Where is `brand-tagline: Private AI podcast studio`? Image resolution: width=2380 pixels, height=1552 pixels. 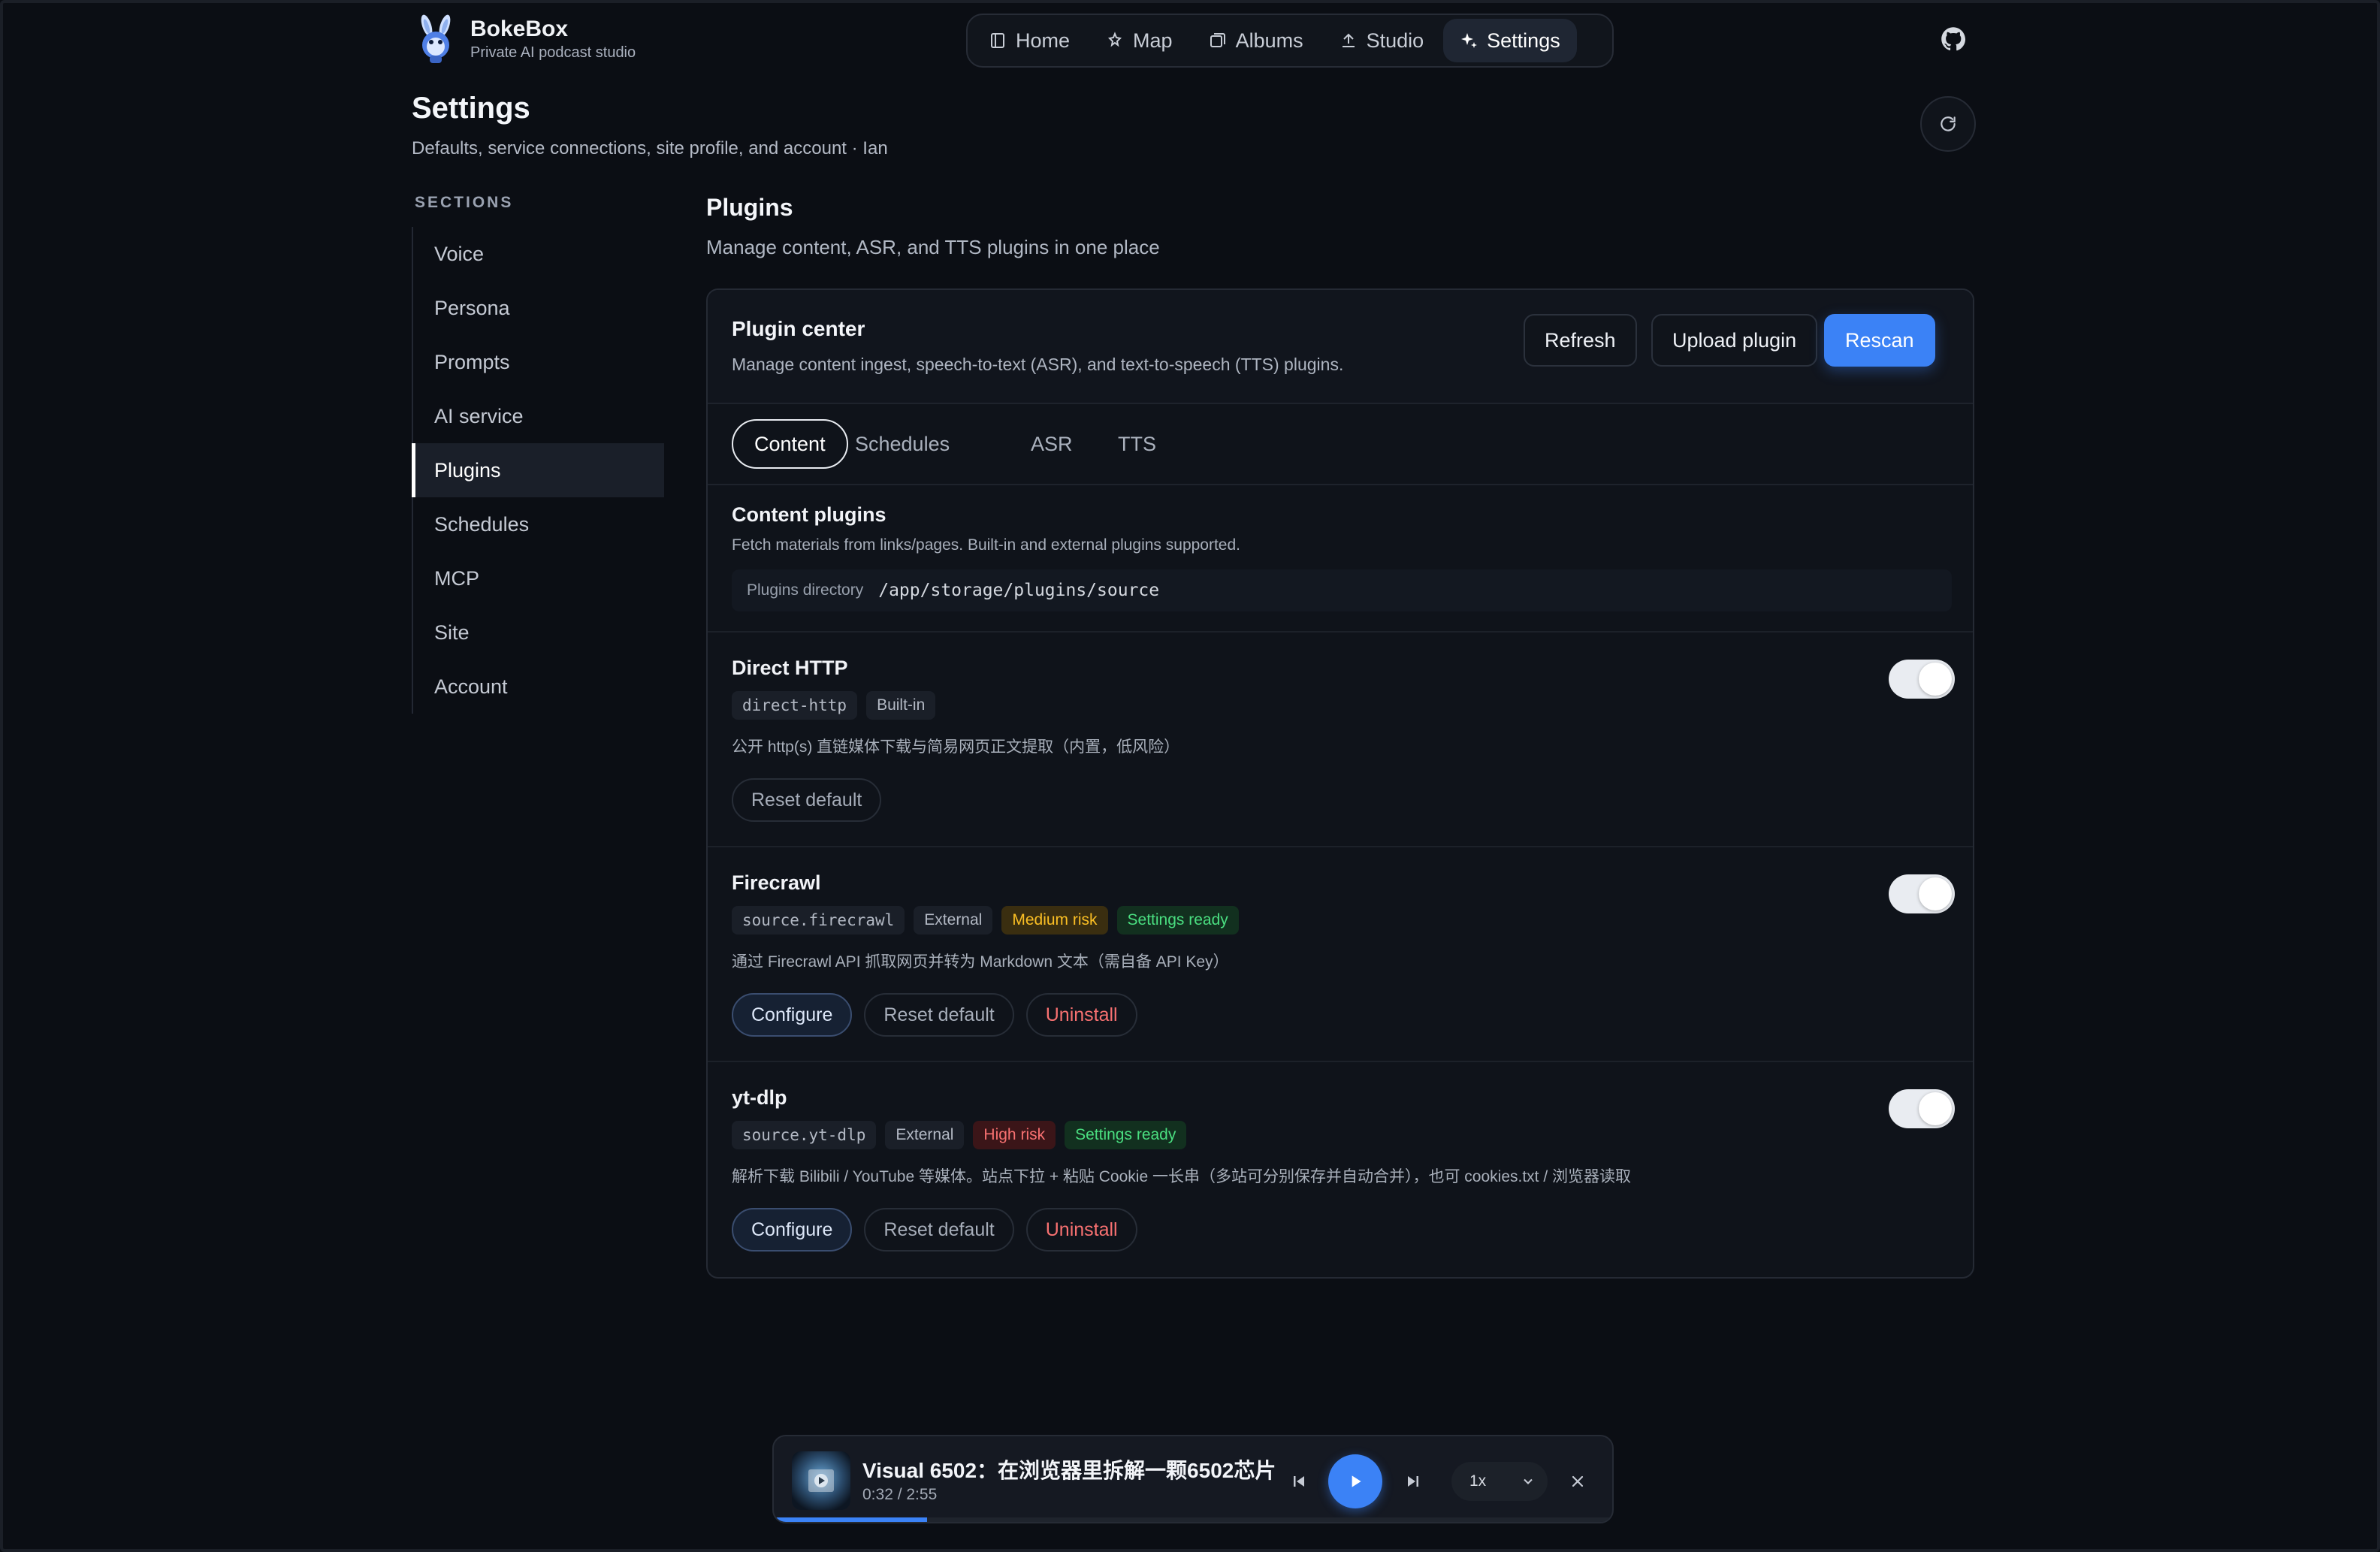 brand-tagline: Private AI podcast studio is located at coordinates (553, 52).